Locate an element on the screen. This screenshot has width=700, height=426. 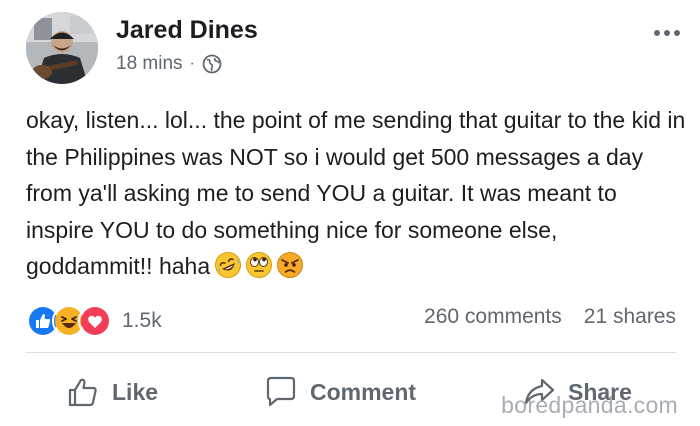
comment-label: Comment is located at coordinates (363, 391).